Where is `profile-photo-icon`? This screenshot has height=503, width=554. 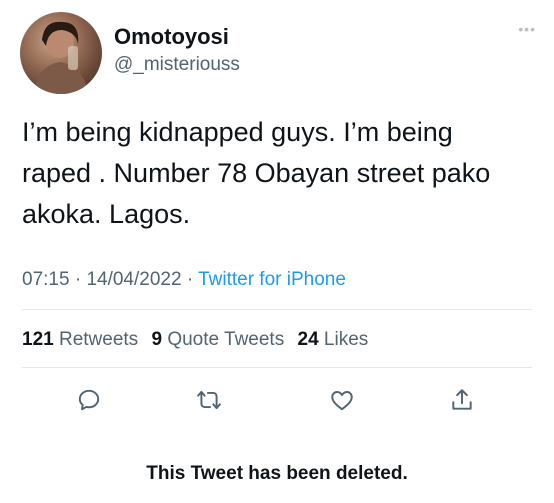 profile-photo-icon is located at coordinates (61, 57).